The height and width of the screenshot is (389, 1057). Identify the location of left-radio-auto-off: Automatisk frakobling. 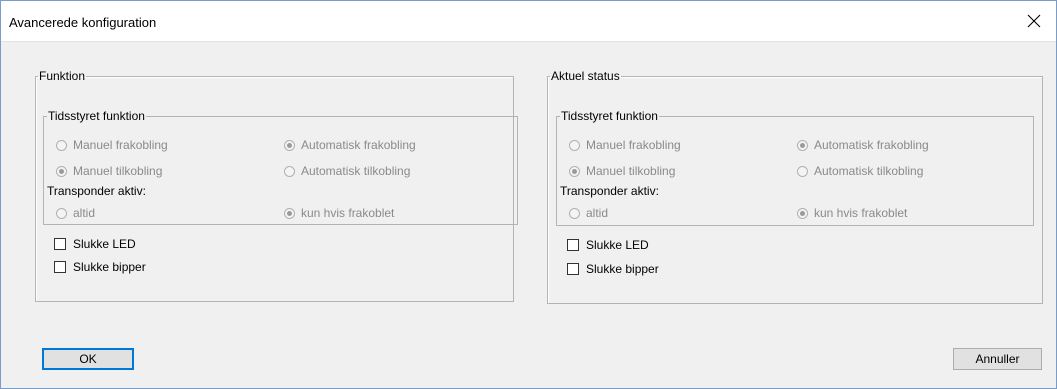
(350, 145).